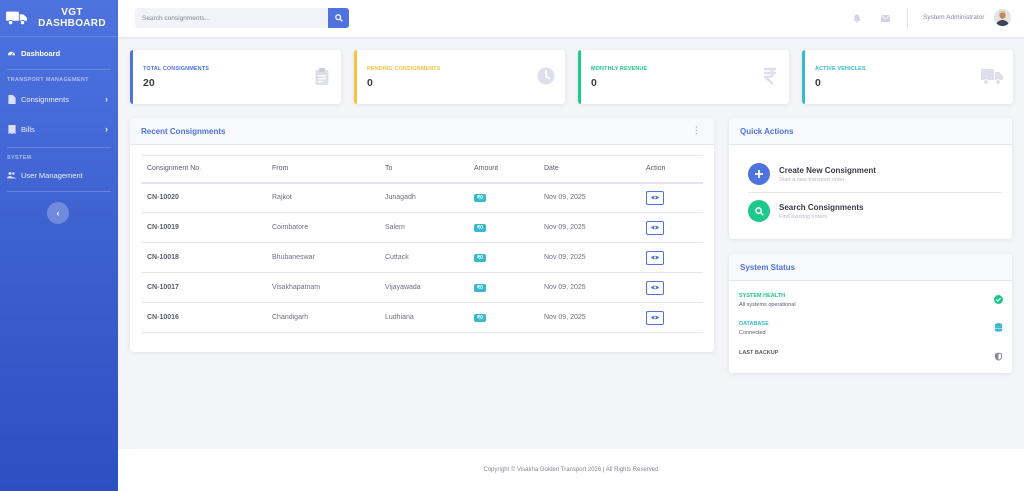 Image resolution: width=1024 pixels, height=491 pixels. What do you see at coordinates (998, 299) in the screenshot?
I see `check-circle-icon` at bounding box center [998, 299].